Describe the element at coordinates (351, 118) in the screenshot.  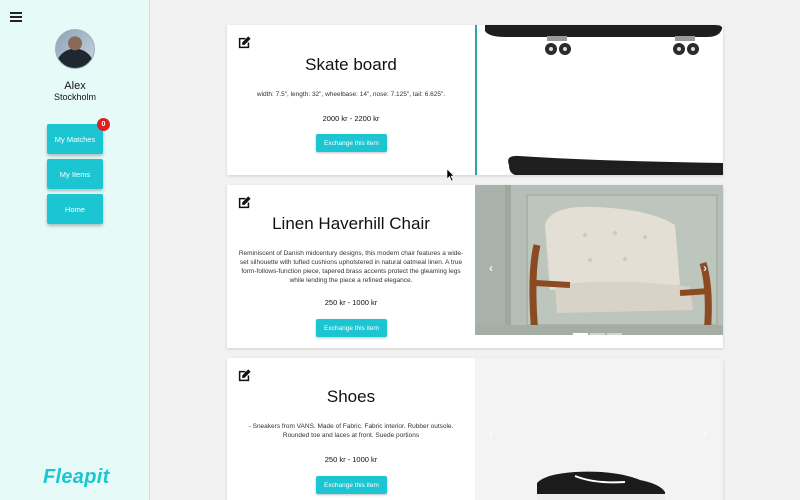
I see `item-price: 2000 kr - 2200 kr` at that location.